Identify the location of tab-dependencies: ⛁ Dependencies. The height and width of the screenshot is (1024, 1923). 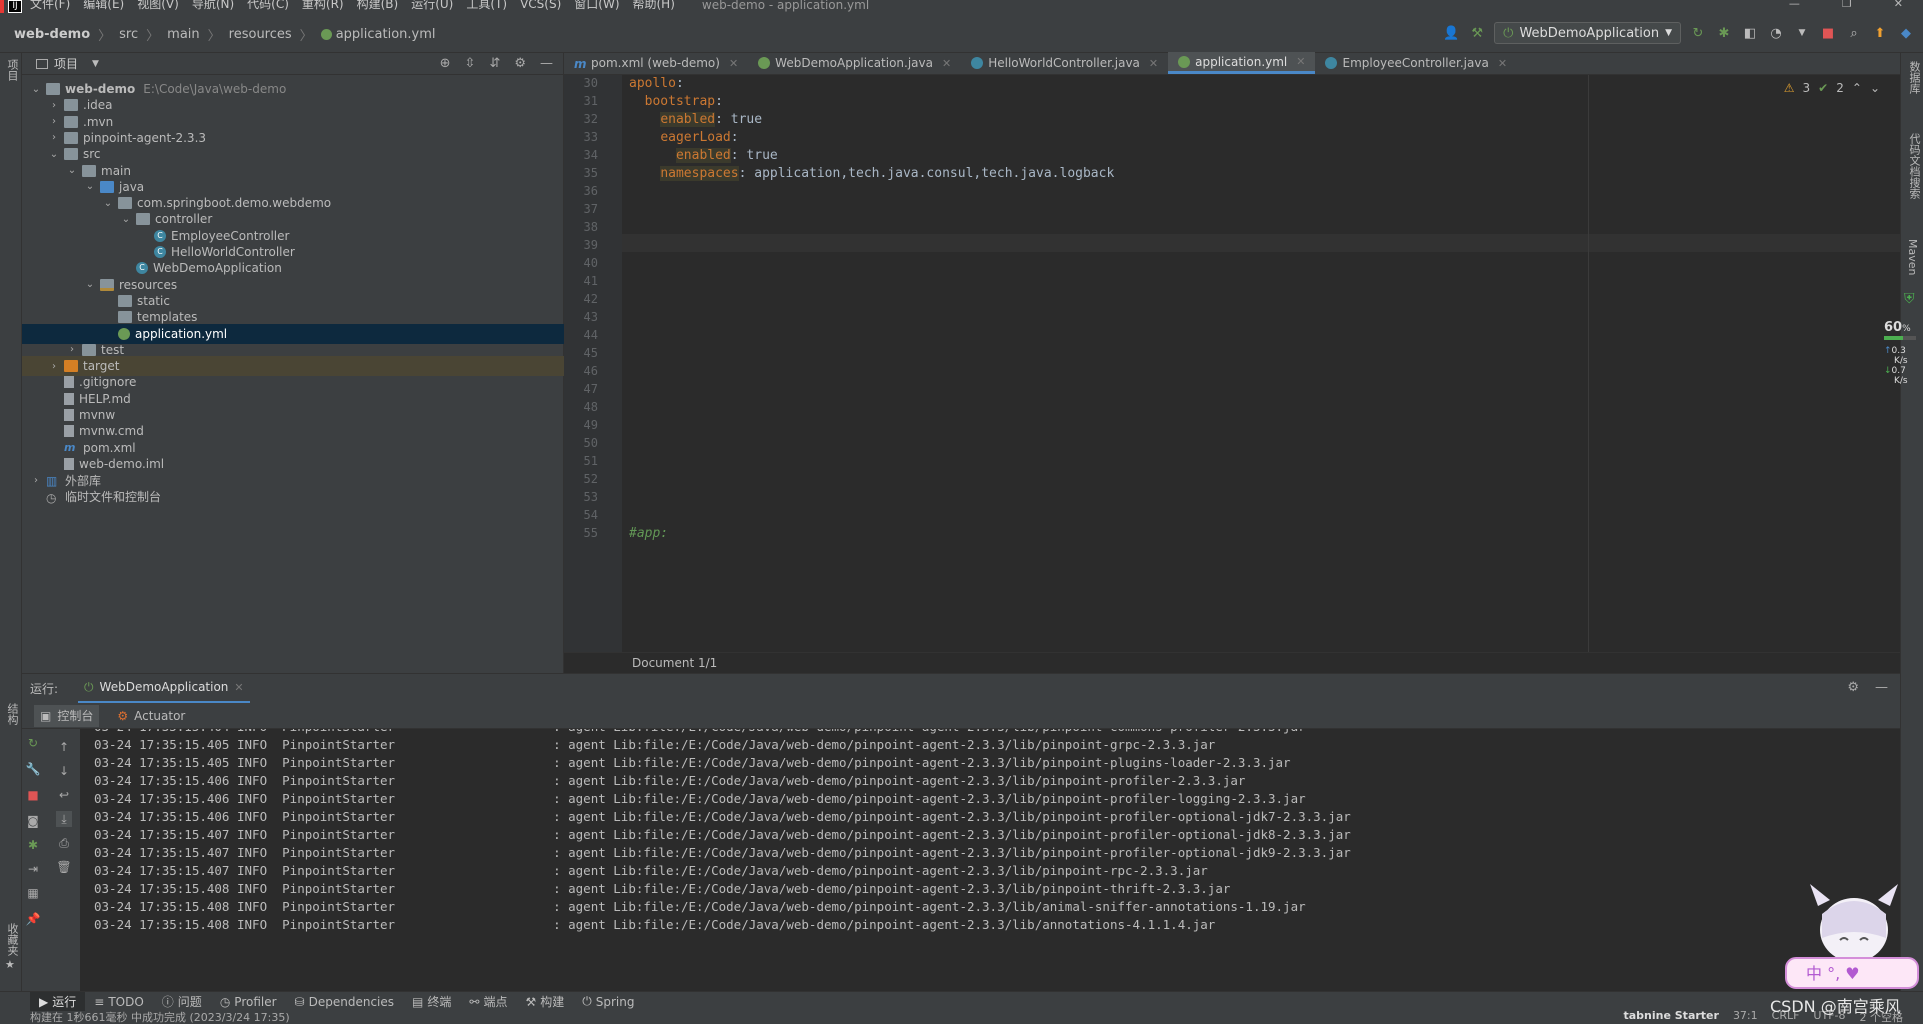
(344, 1002).